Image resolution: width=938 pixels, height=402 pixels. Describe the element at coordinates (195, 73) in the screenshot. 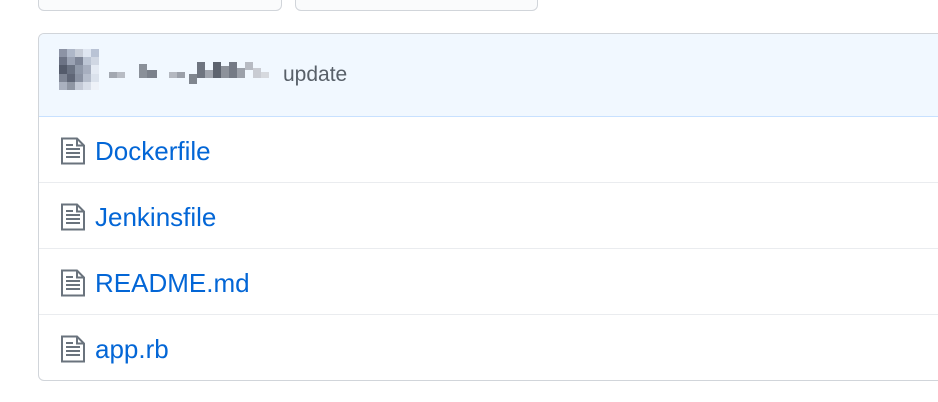

I see `author-name` at that location.